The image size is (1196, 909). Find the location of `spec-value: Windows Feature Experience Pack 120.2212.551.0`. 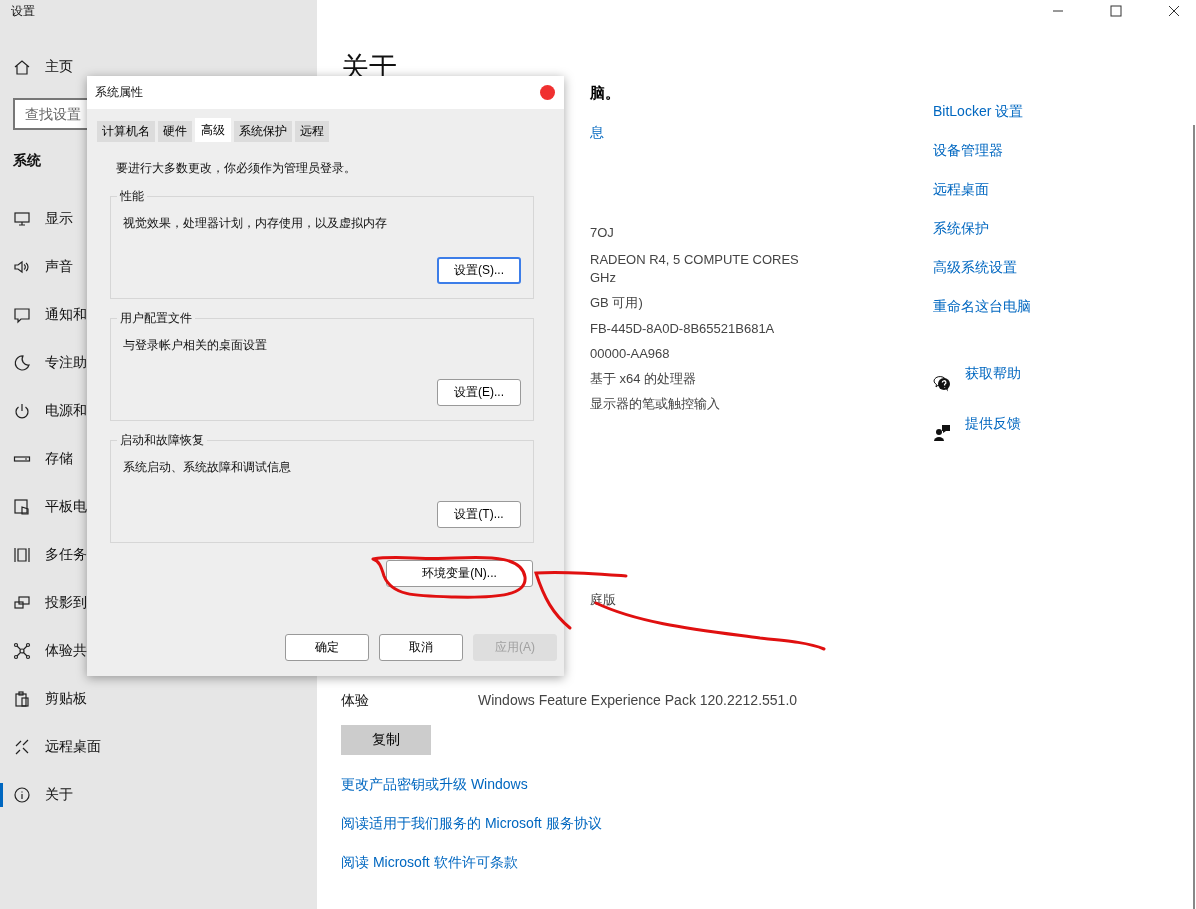

spec-value: Windows Feature Experience Pack 120.2212.551.0 is located at coordinates (638, 700).